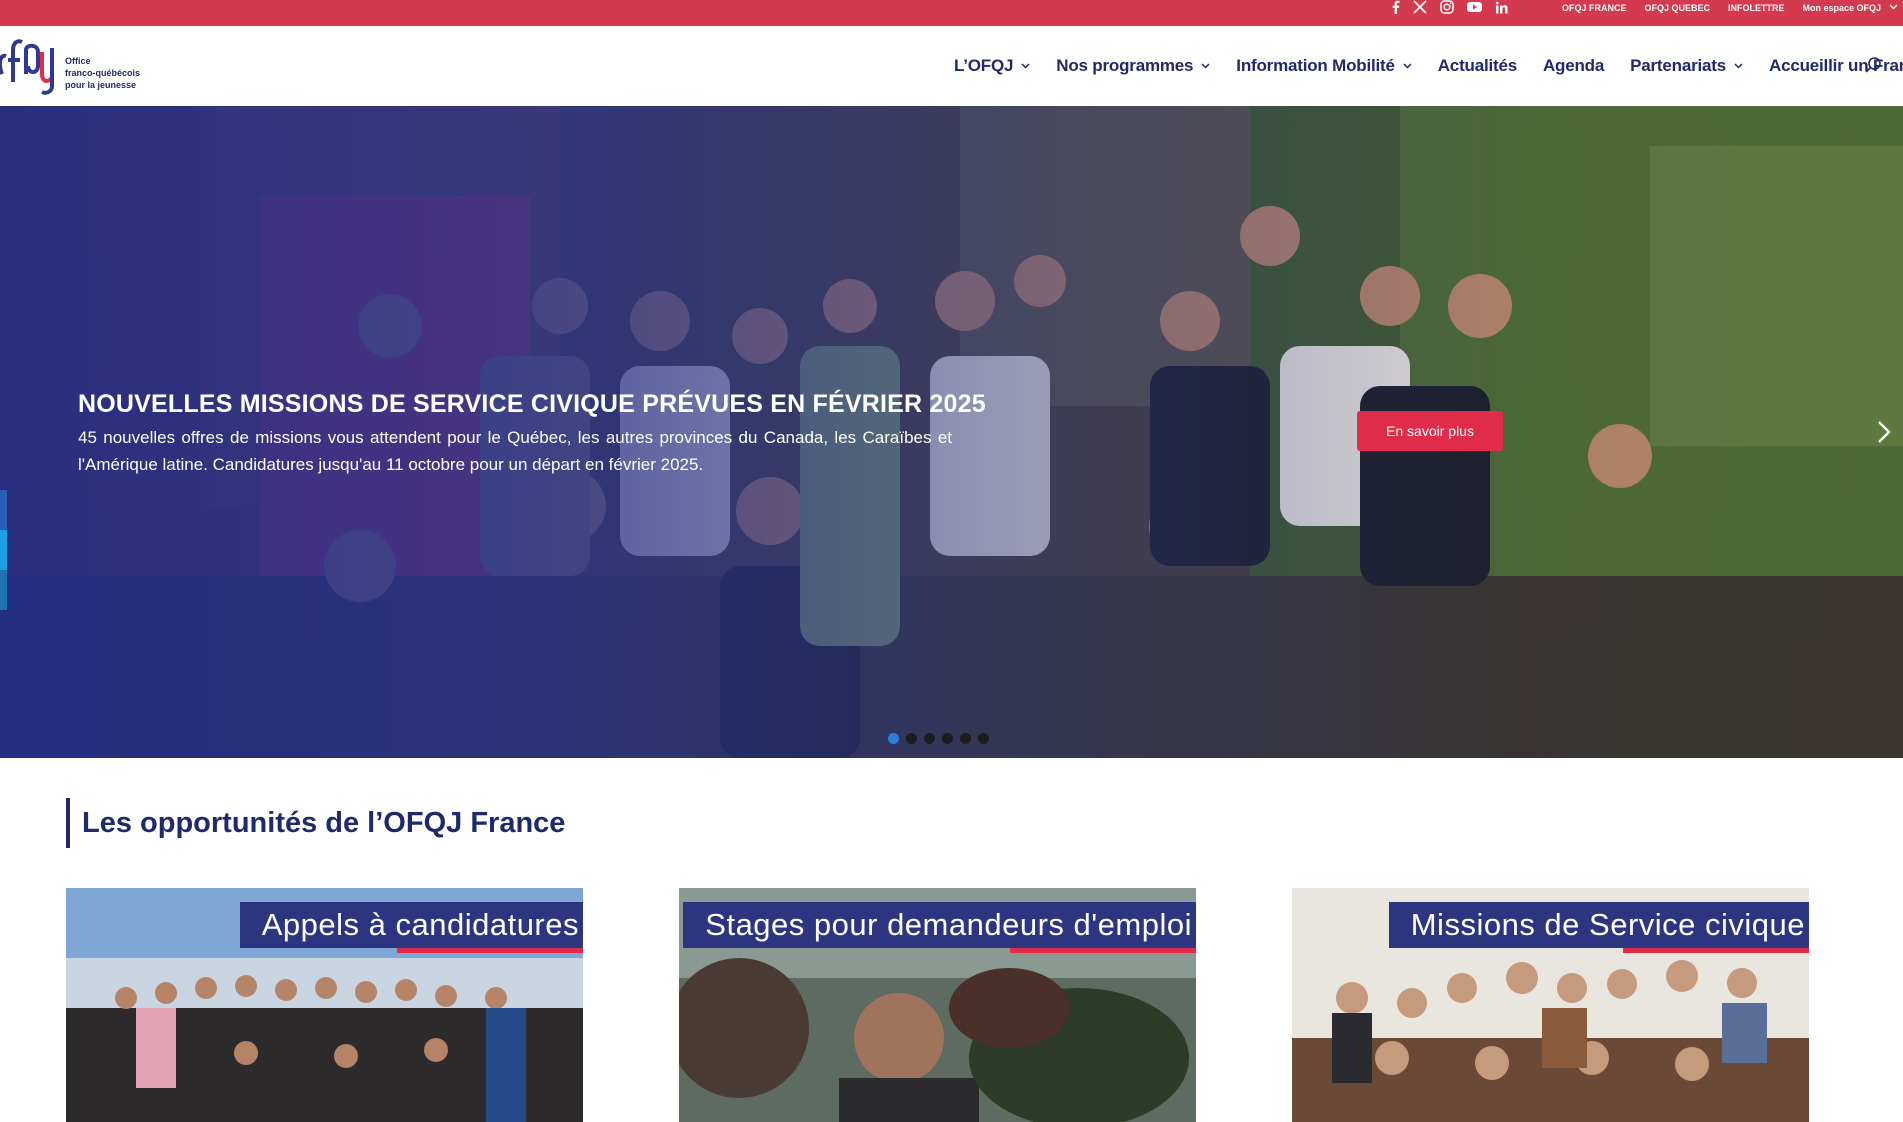  Describe the element at coordinates (1756, 8) in the screenshot. I see `top-link-infolettre: INFOLETTRE` at that location.